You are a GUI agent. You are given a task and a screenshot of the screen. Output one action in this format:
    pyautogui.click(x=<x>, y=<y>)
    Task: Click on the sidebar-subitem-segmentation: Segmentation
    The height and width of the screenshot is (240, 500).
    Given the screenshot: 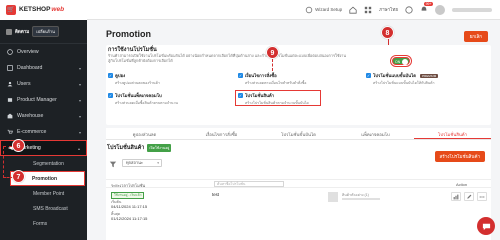 What is the action you would take?
    pyautogui.click(x=43, y=163)
    